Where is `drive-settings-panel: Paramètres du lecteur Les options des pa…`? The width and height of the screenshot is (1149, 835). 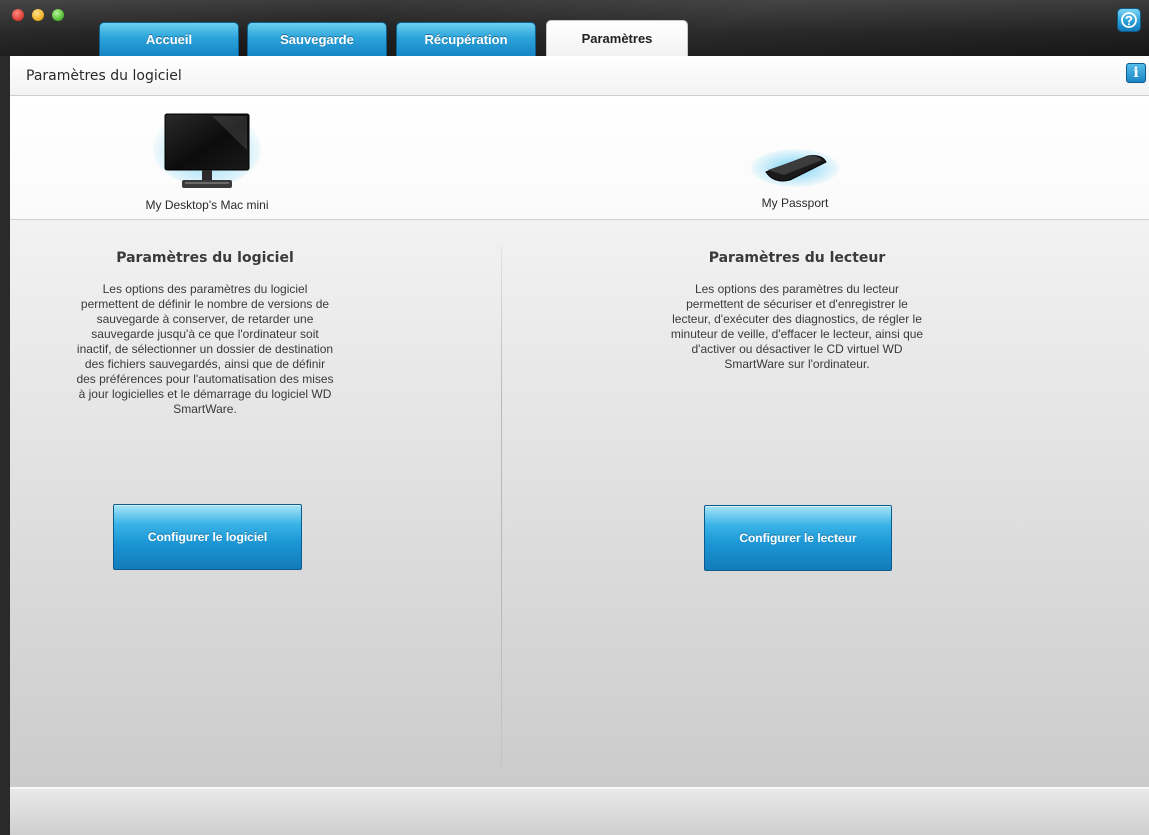 drive-settings-panel: Paramètres du lecteur Les options des pa… is located at coordinates (797, 311).